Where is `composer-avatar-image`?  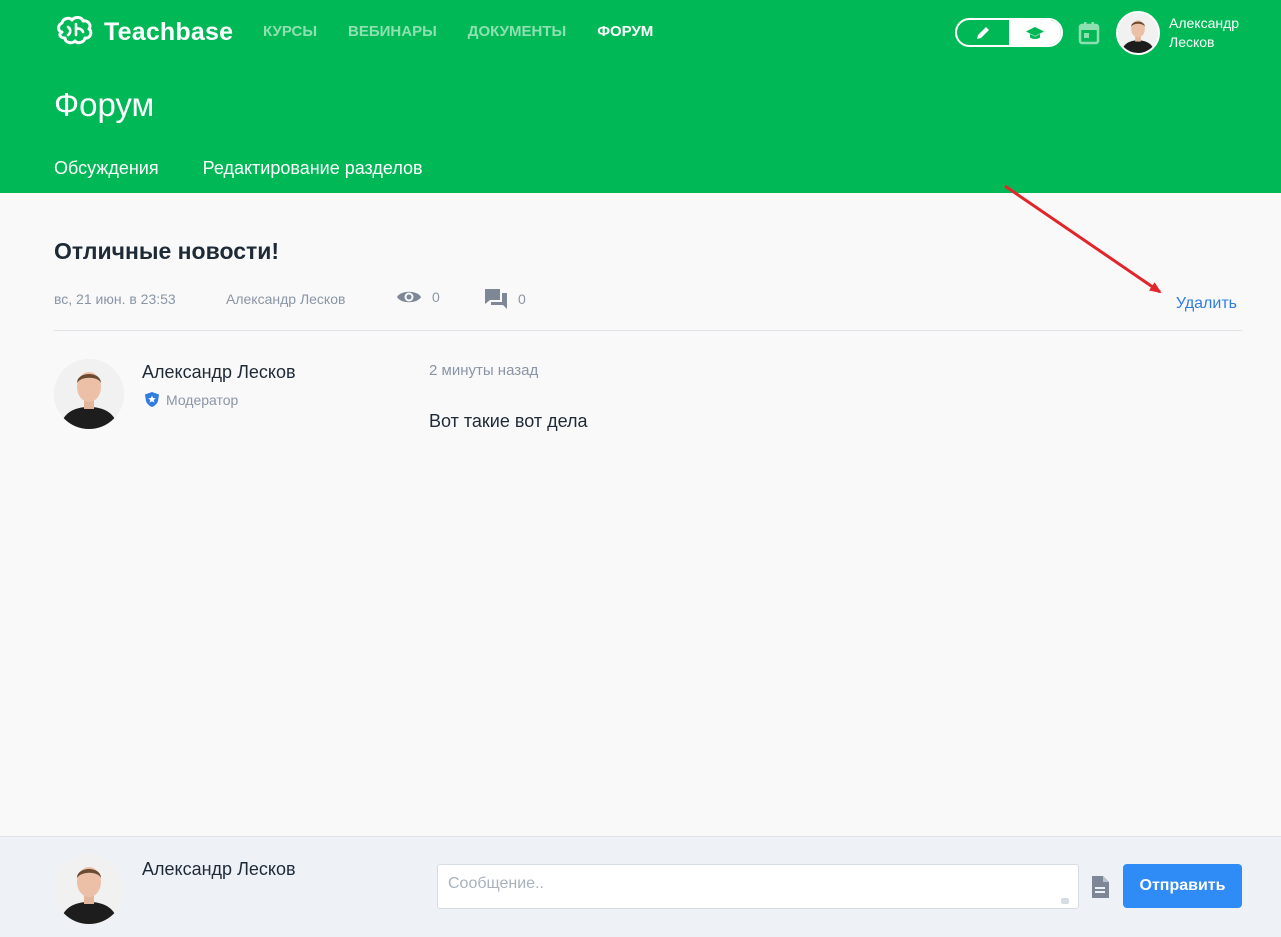 composer-avatar-image is located at coordinates (89, 889).